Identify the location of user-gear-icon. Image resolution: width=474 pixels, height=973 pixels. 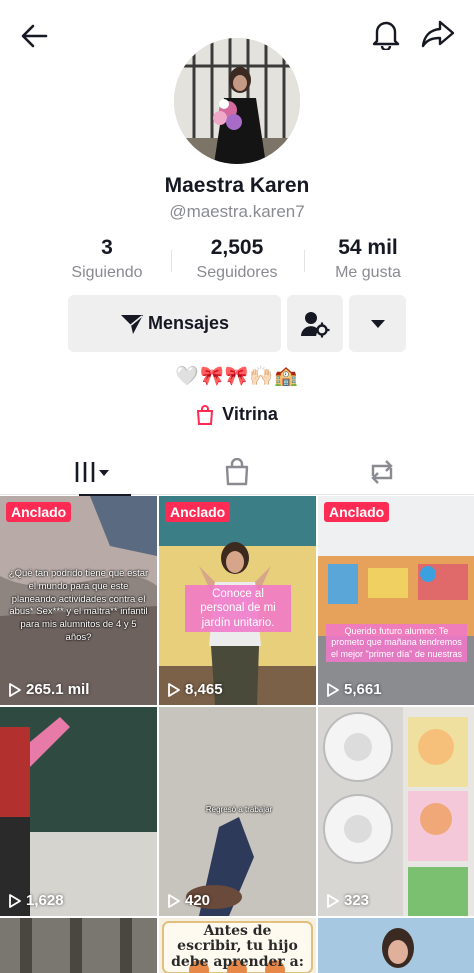
(315, 324).